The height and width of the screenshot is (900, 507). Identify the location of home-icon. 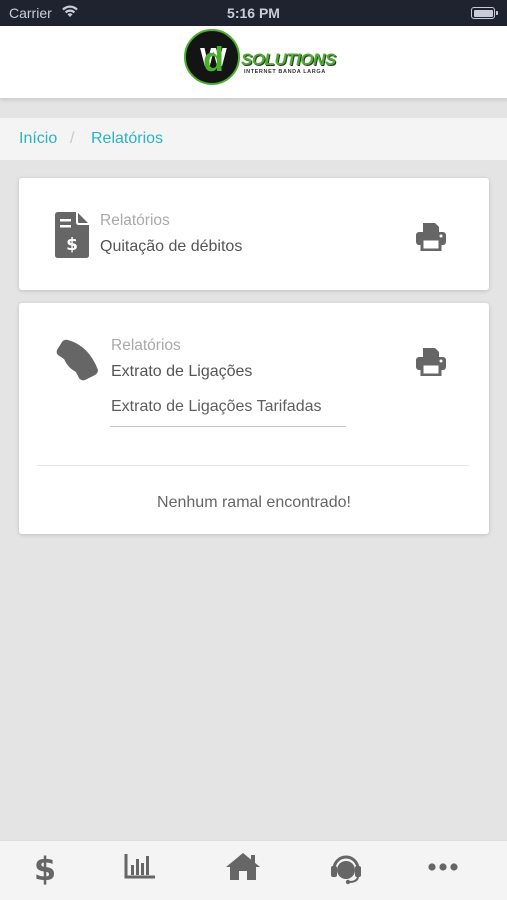
(243, 866).